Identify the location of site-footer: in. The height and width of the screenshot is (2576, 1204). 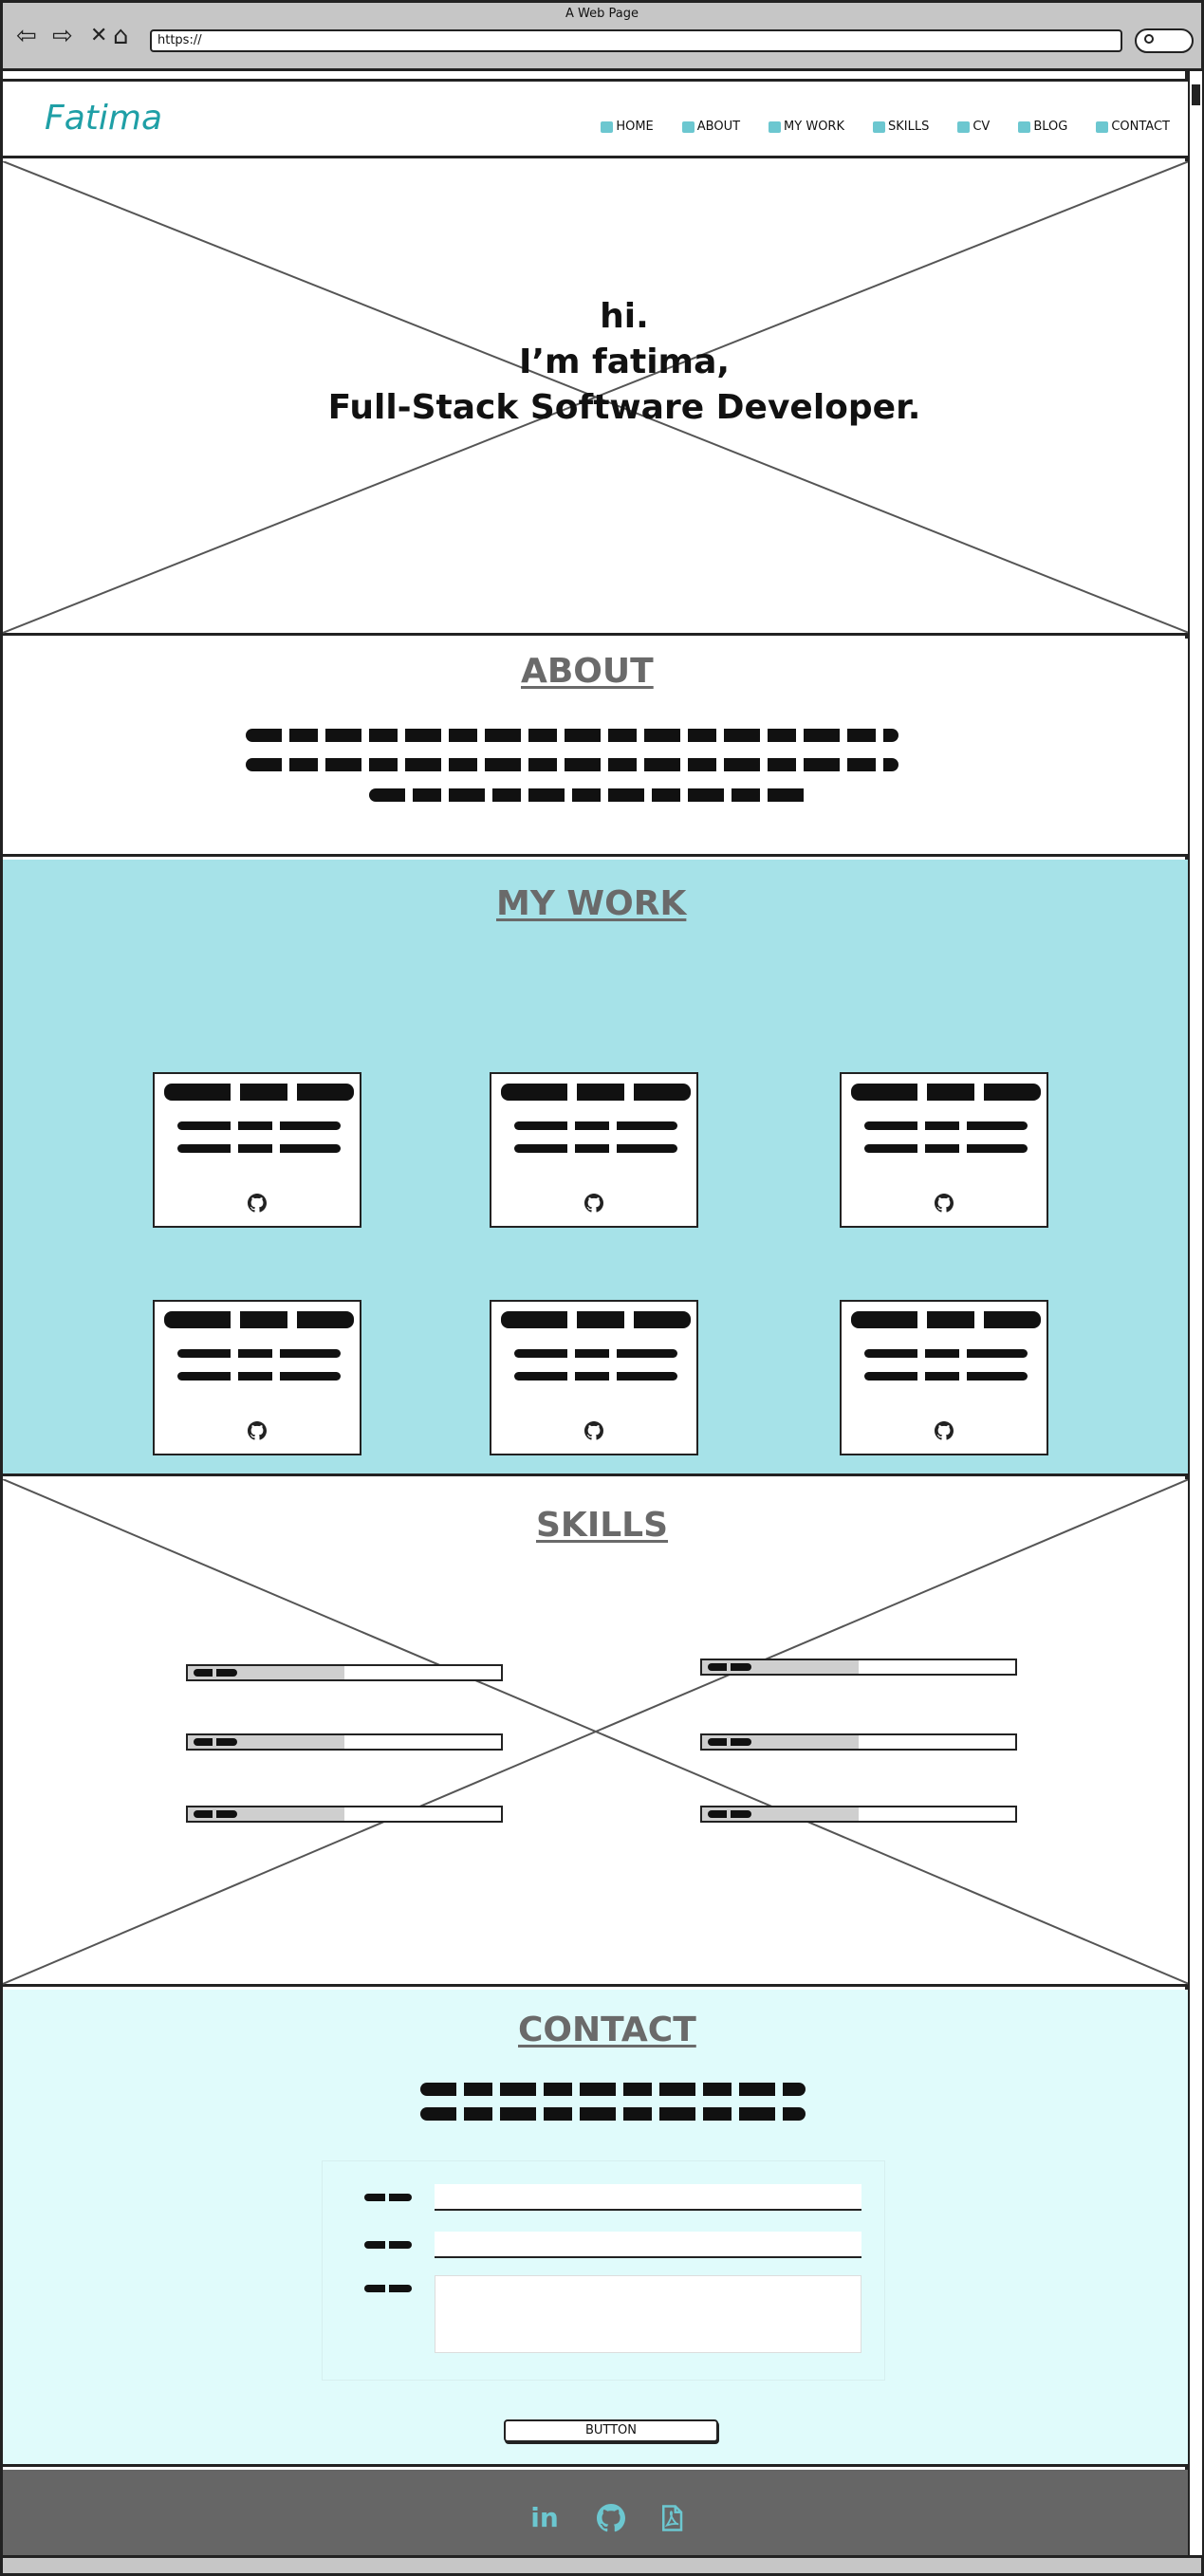
(596, 2512).